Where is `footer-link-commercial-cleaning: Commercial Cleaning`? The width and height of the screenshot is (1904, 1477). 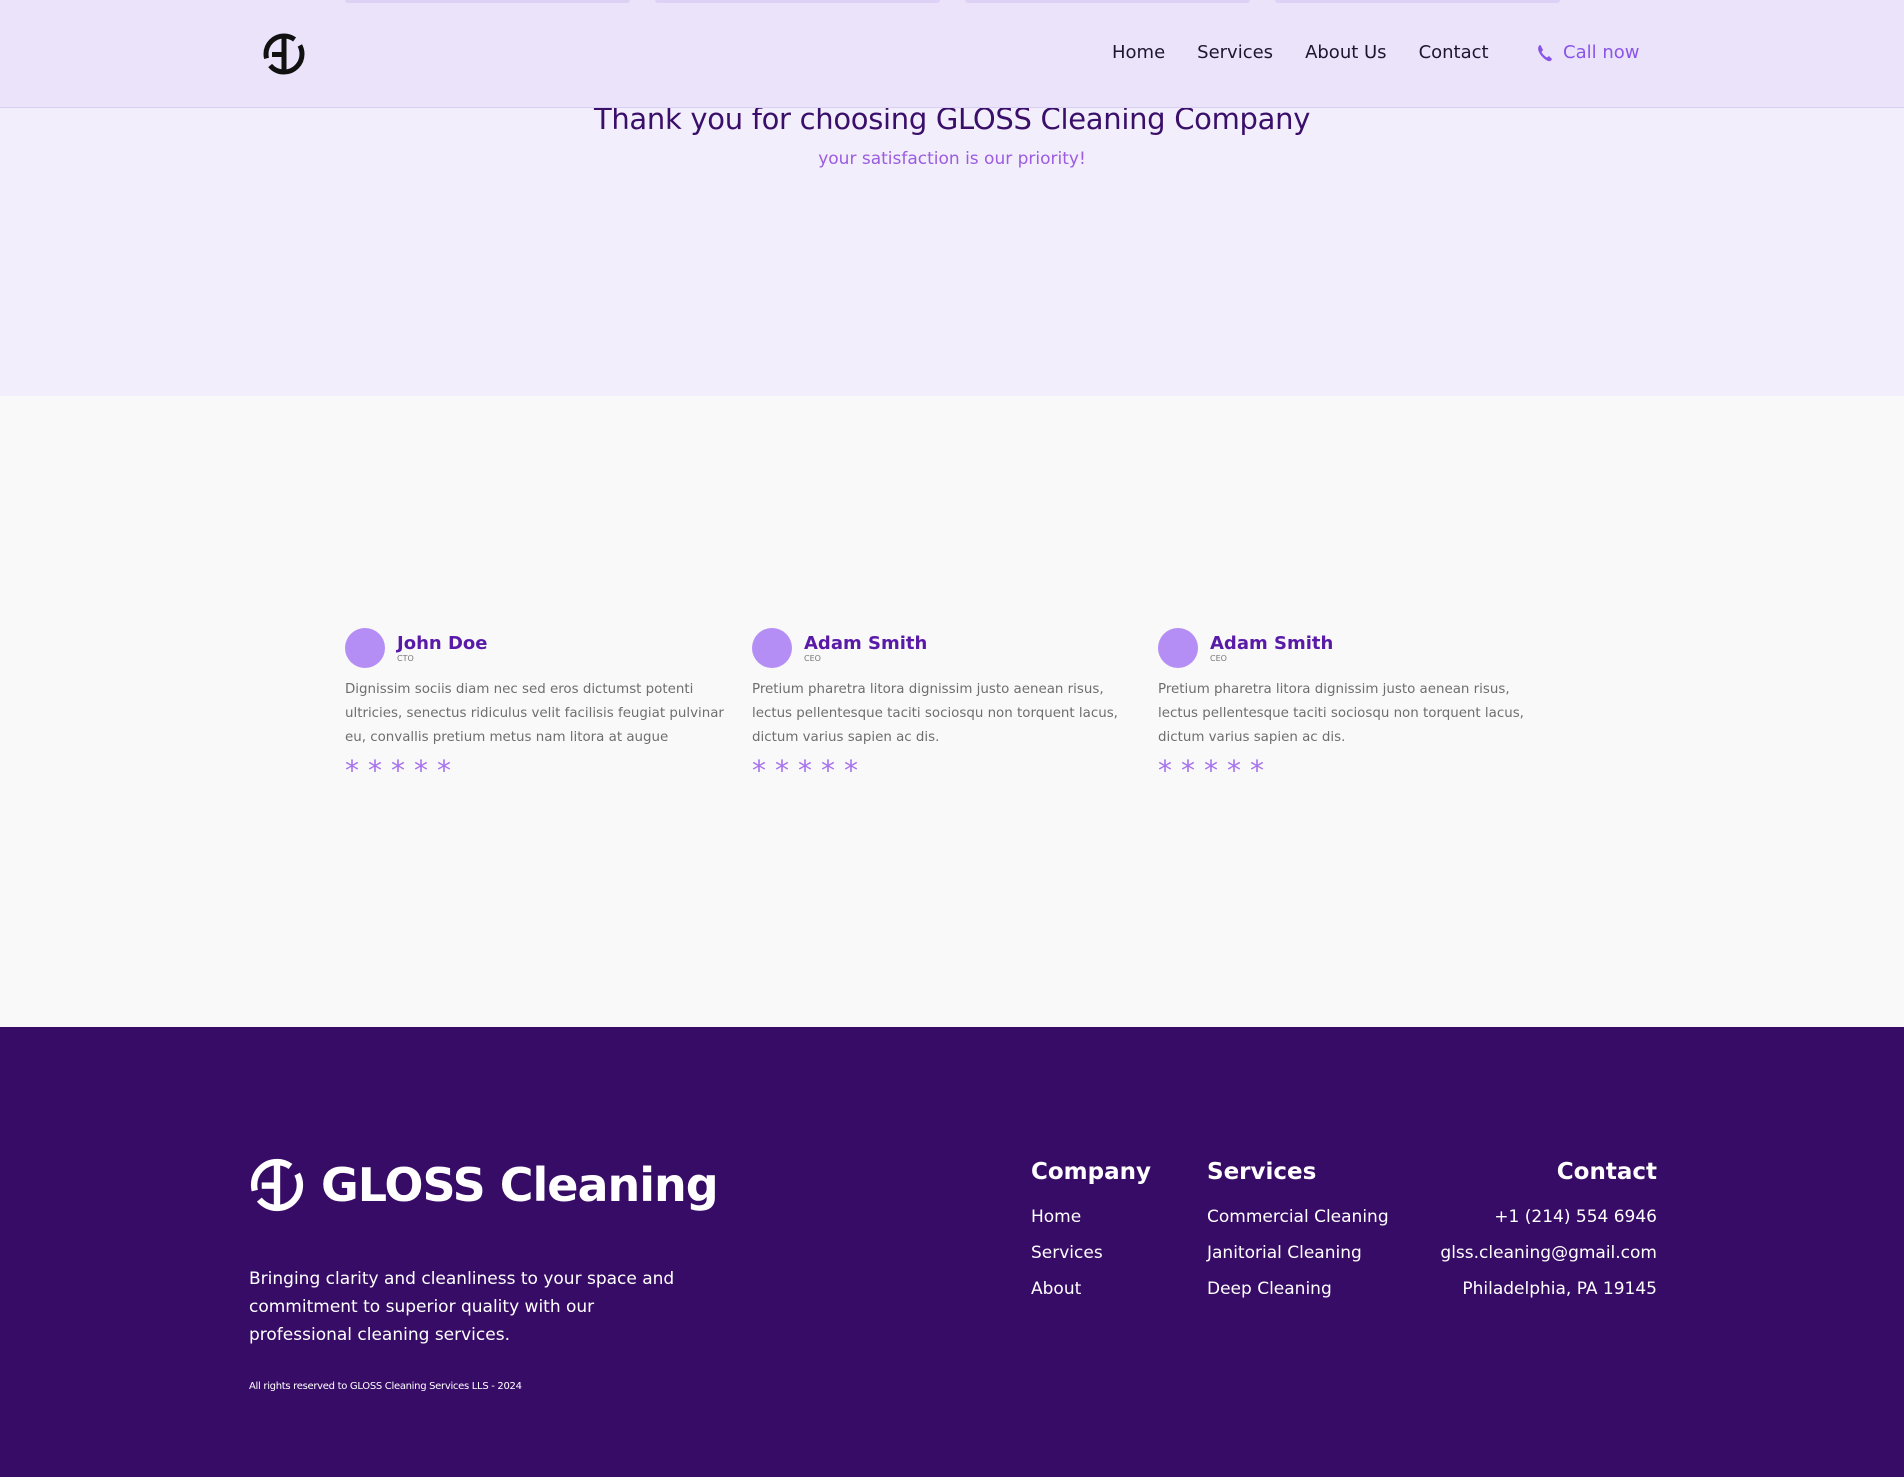
footer-link-commercial-cleaning: Commercial Cleaning is located at coordinates (1298, 1217).